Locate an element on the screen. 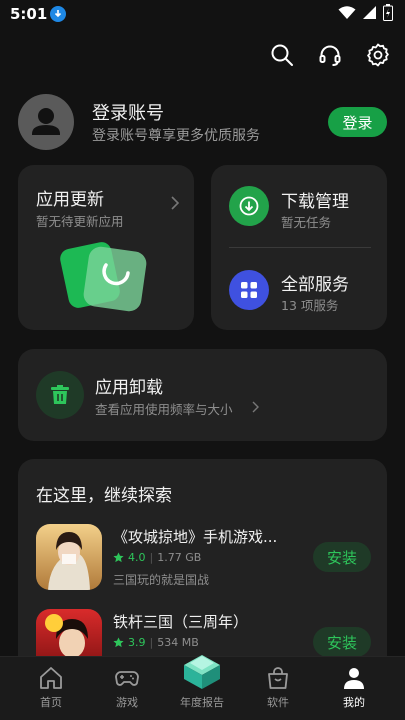 This screenshot has height=720, width=405. account-title: 登录账号 is located at coordinates (128, 113).